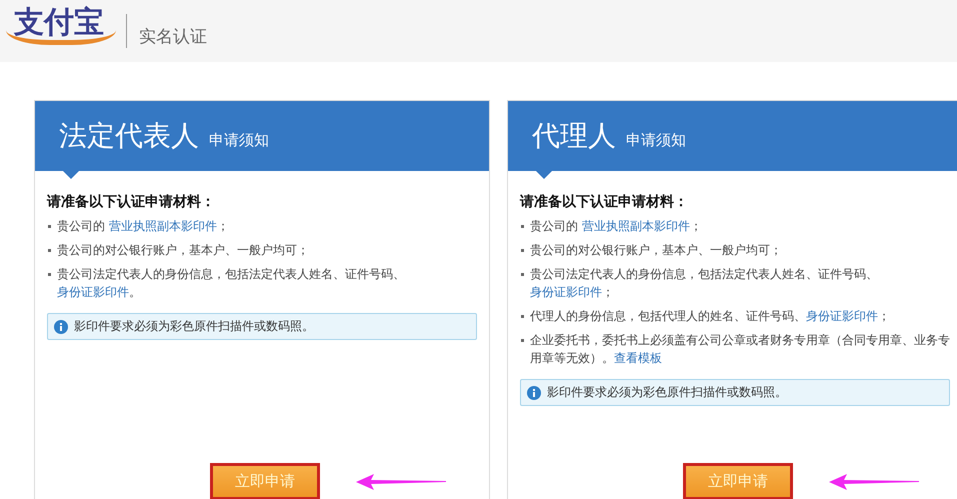 The height and width of the screenshot is (499, 957). I want to click on requirement-text: 贵公司法定代表人的身份信息，包括法定代表人姓名、证件号码、 身份证影印件。, so click(231, 283).